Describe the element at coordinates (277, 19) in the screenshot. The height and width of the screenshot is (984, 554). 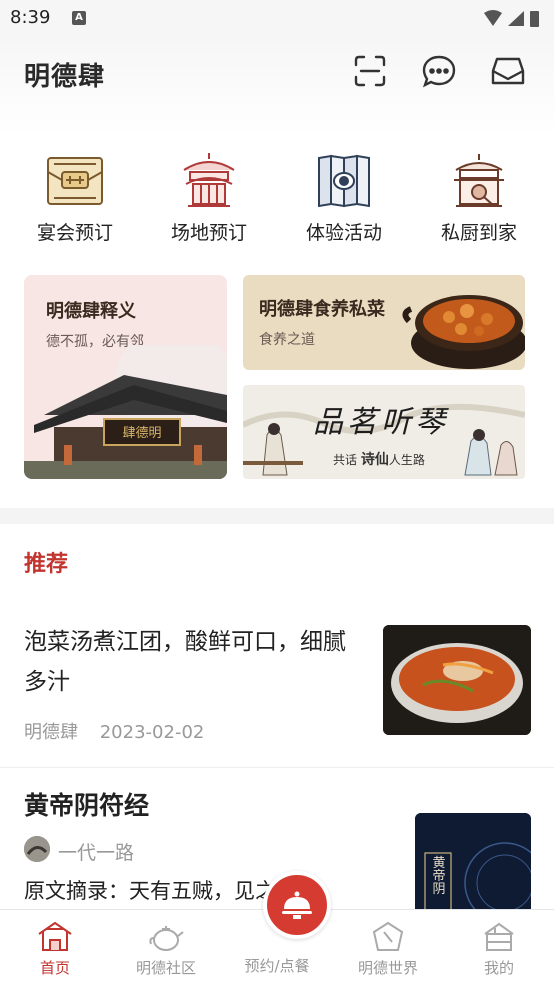
I see `status-bar: 8:39 A` at that location.